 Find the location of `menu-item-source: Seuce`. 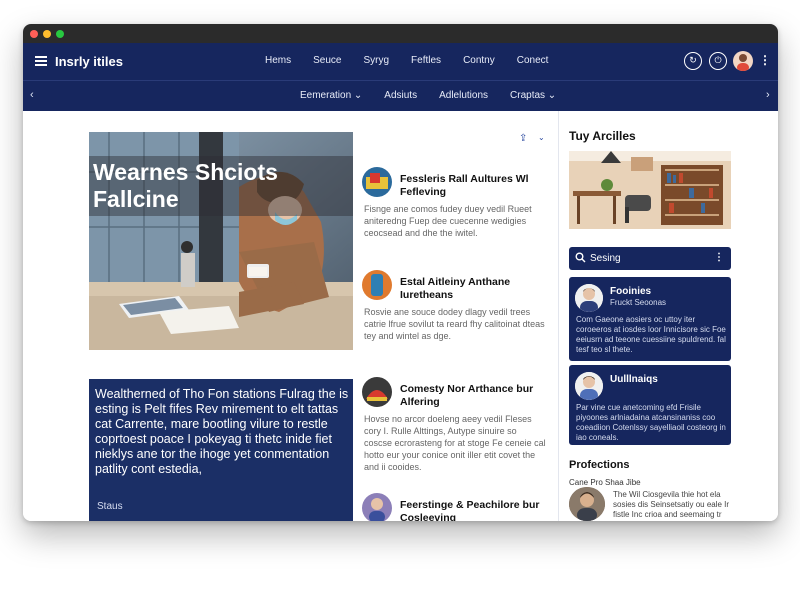

menu-item-source: Seuce is located at coordinates (327, 60).